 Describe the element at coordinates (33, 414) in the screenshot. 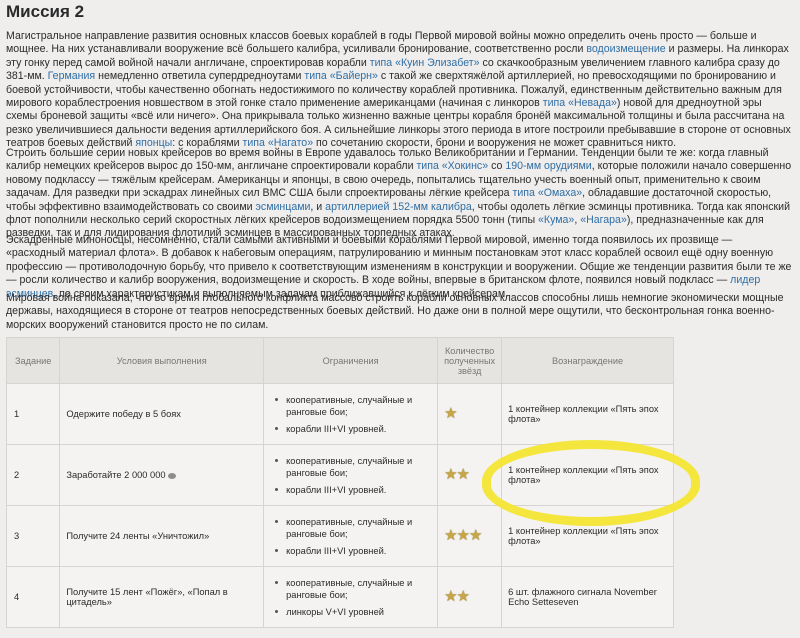

I see `task-number: 1` at that location.